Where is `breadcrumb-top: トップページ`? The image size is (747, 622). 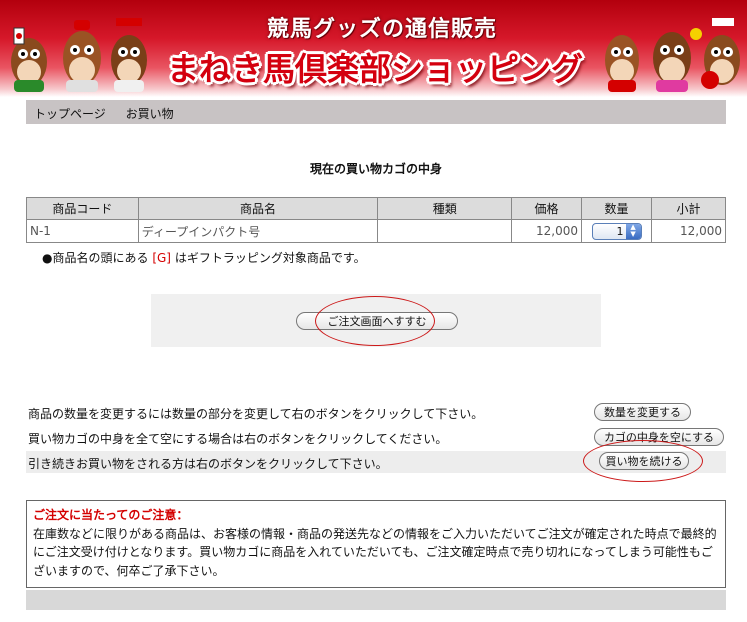 breadcrumb-top: トップページ is located at coordinates (70, 114).